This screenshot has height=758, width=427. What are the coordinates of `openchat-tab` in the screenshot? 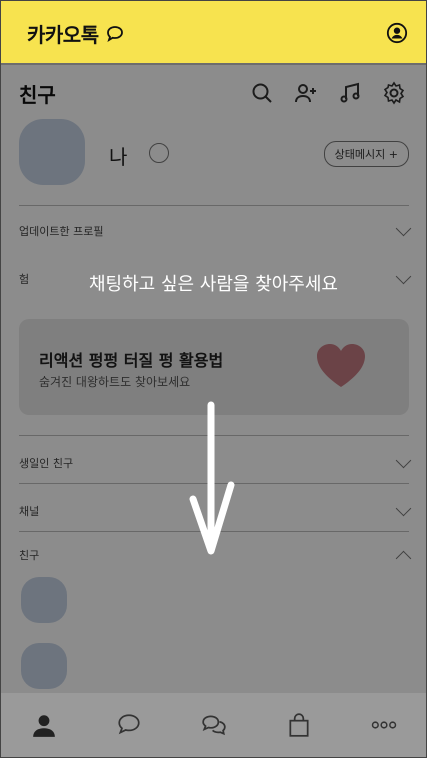 It's located at (214, 725).